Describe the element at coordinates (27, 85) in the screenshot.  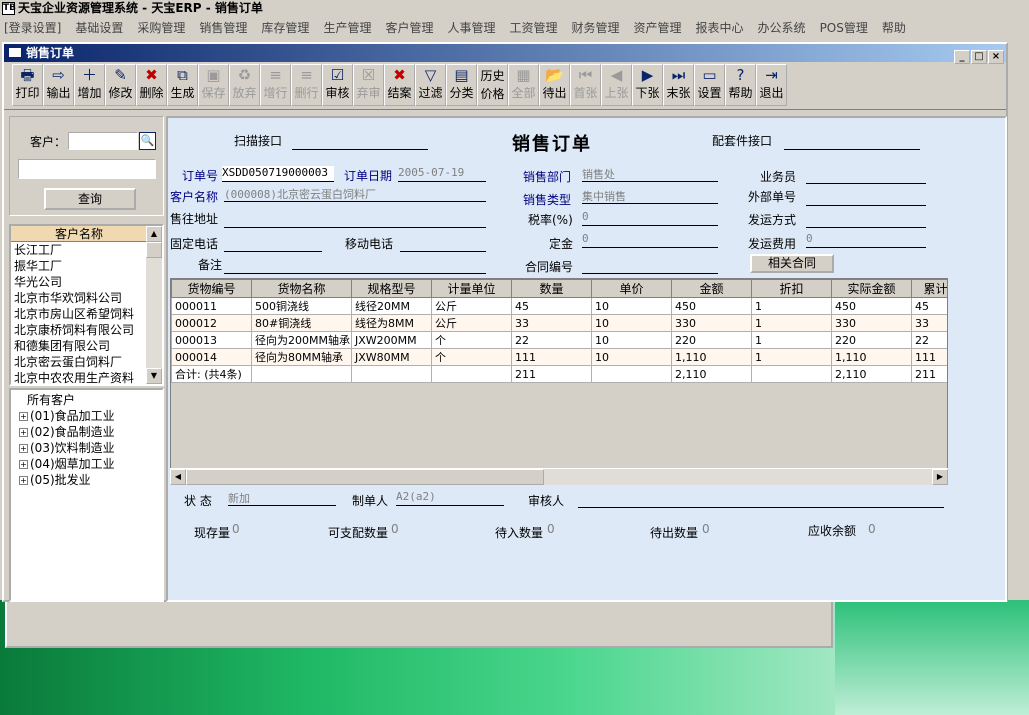
I see `printer-button: 🖶 打印` at that location.